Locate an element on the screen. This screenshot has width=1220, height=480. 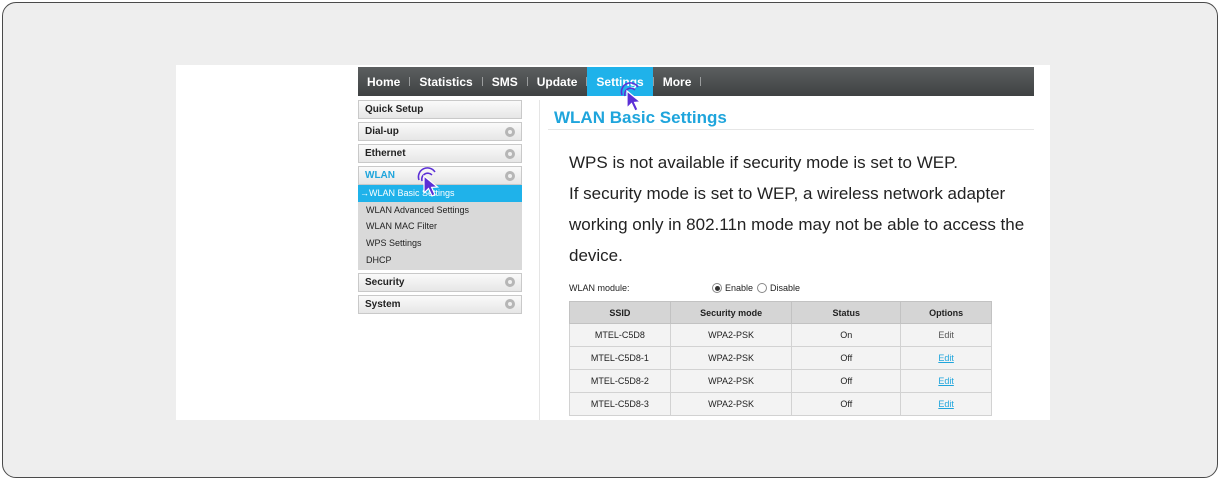
ssid-cell: MTEL-C5D8-3 is located at coordinates (620, 404).